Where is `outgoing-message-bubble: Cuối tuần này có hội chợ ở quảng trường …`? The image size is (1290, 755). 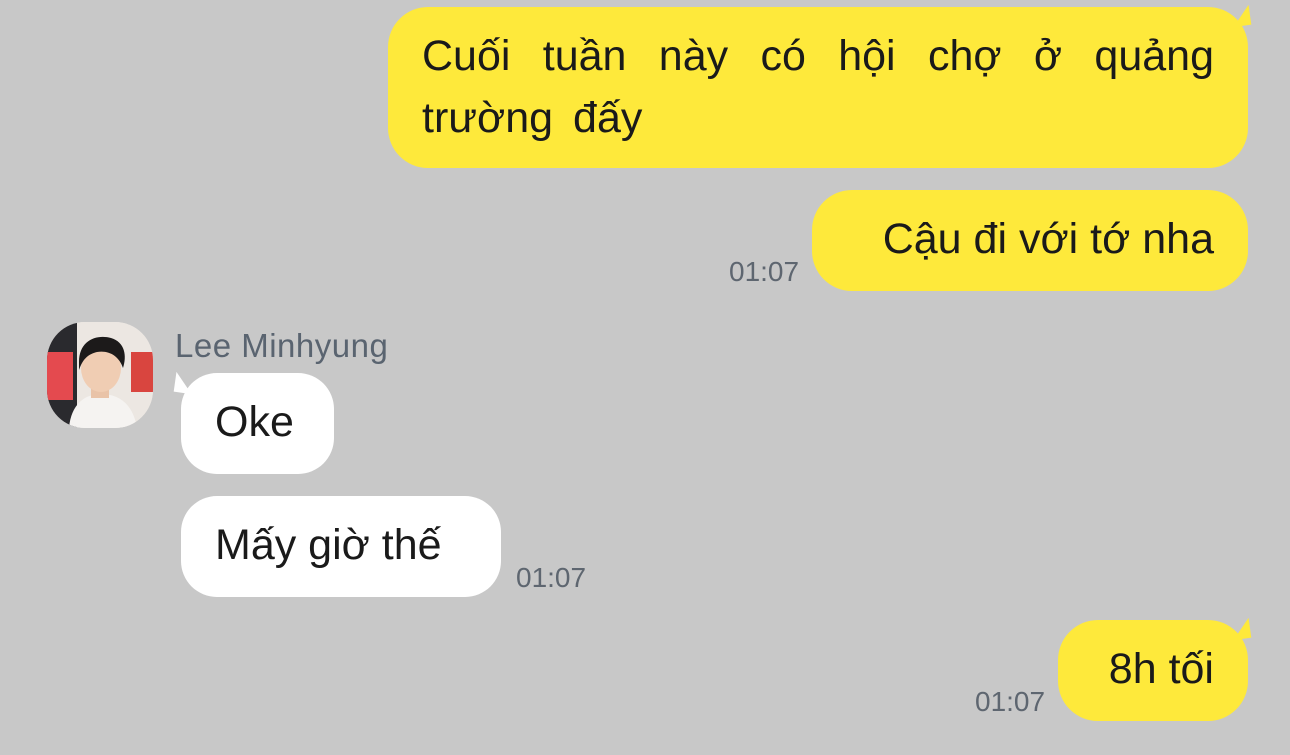 outgoing-message-bubble: Cuối tuần này có hội chợ ở quảng trường … is located at coordinates (818, 87).